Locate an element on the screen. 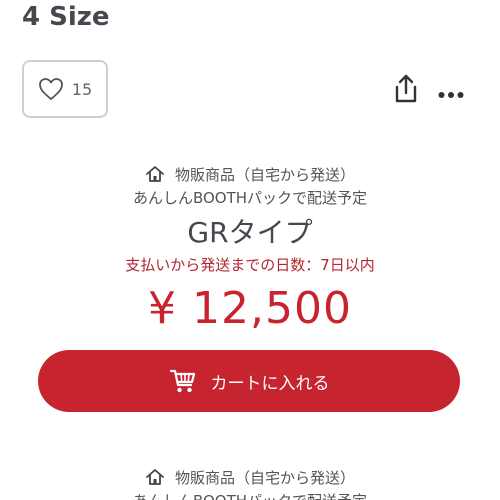 The image size is (500, 500). heart-icon is located at coordinates (51, 89).